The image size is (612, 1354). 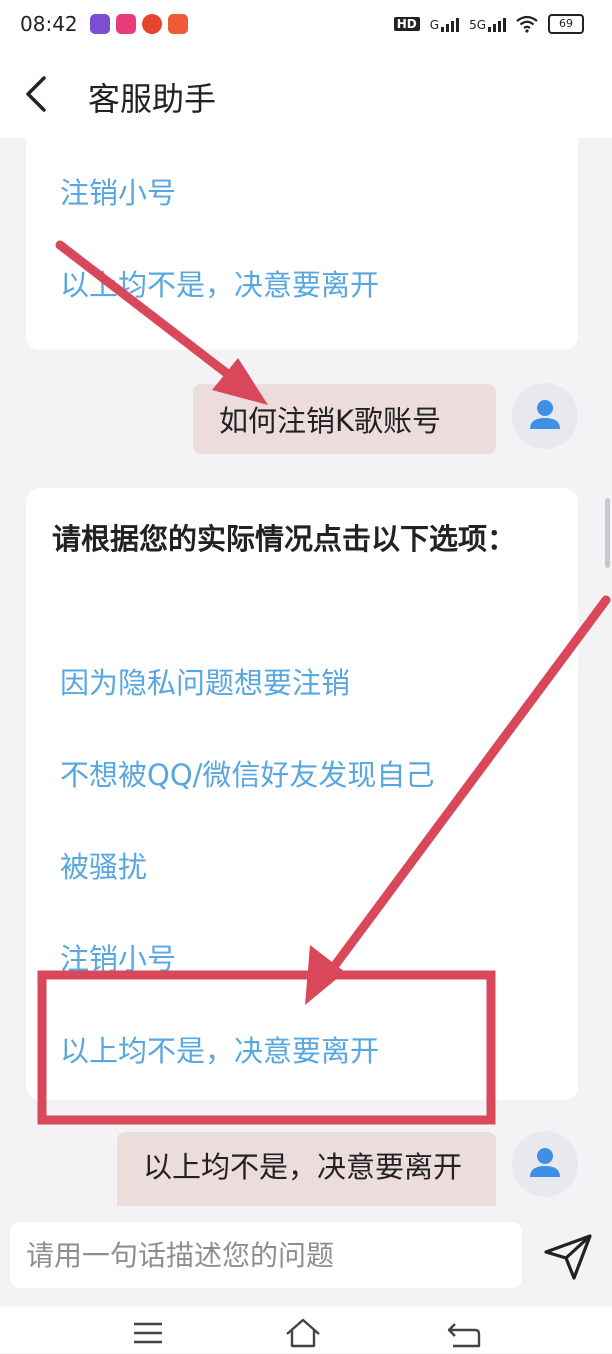 I want to click on user-message-bubble: 以上均不是，决意要离开, so click(x=306, y=1169).